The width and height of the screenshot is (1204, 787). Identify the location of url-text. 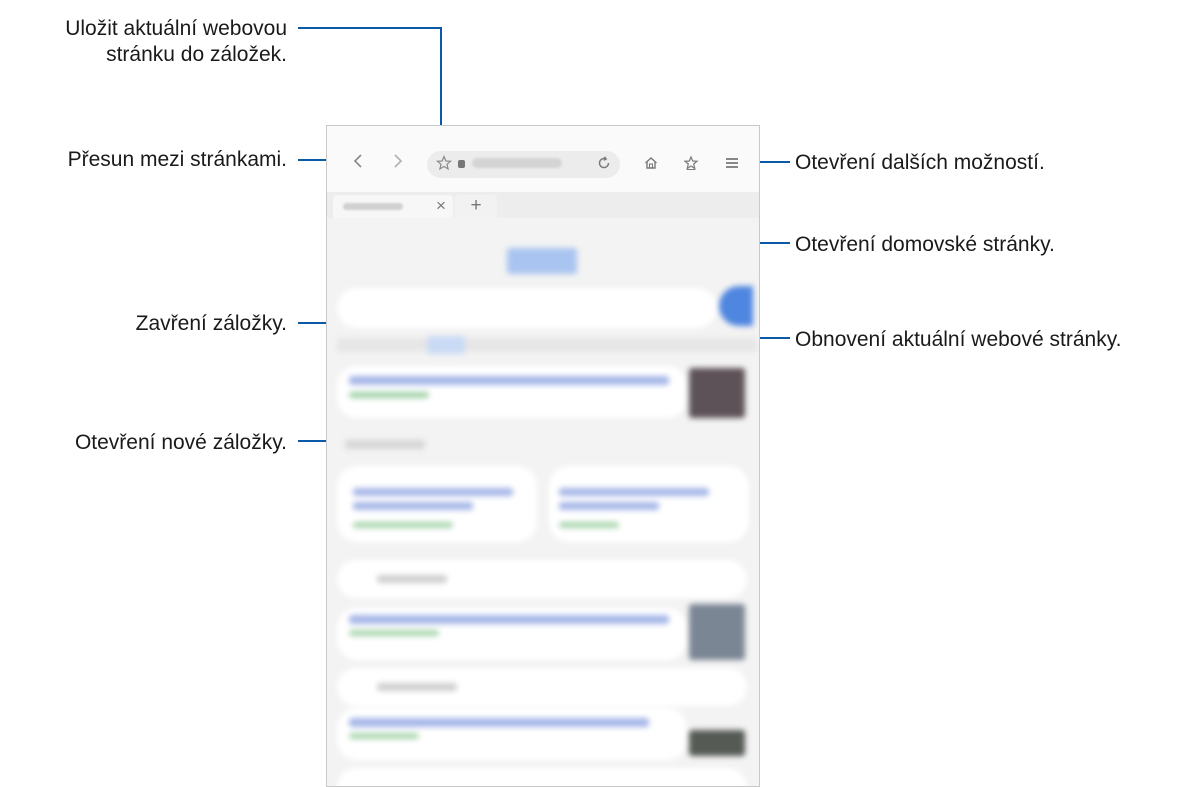
(517, 163).